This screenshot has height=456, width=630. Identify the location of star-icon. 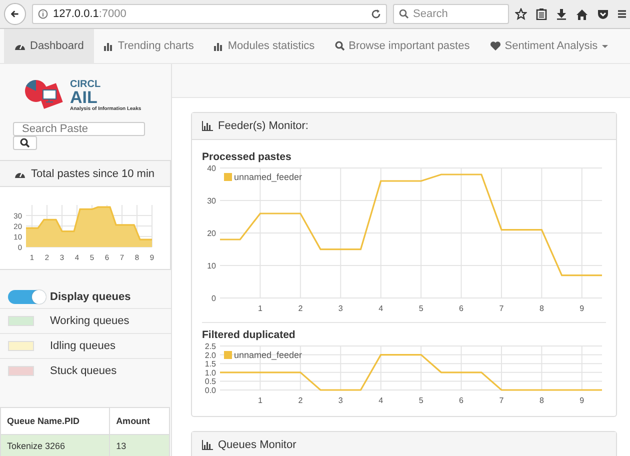
(521, 14).